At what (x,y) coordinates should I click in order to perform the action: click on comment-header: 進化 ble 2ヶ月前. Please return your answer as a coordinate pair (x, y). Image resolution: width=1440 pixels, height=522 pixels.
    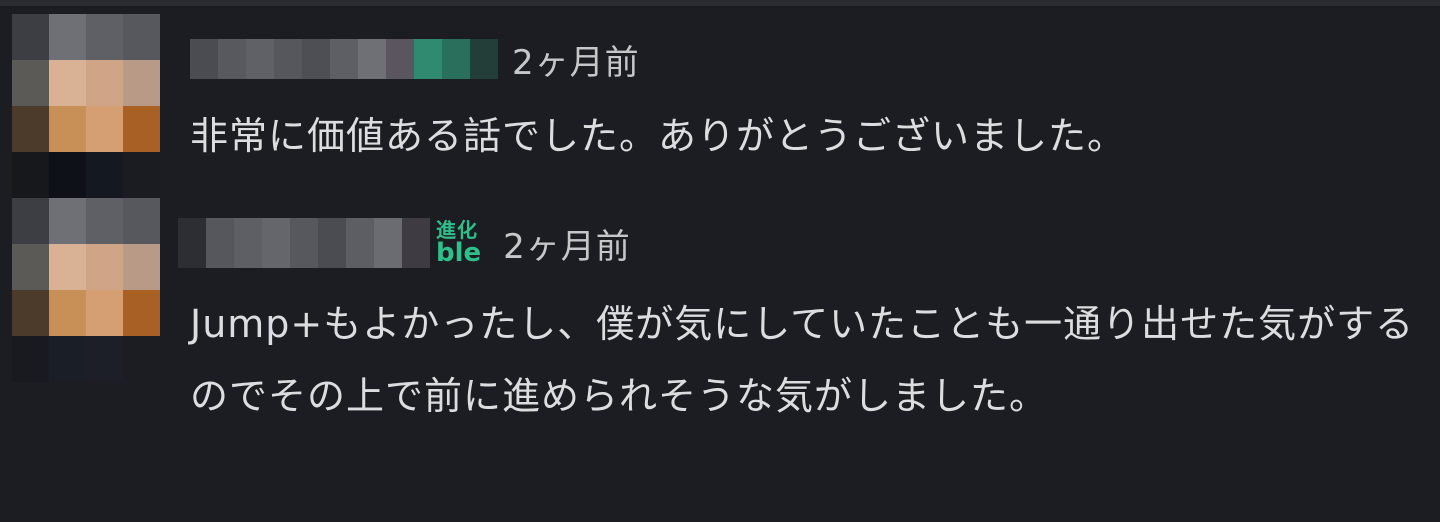
    Looking at the image, I should click on (404, 243).